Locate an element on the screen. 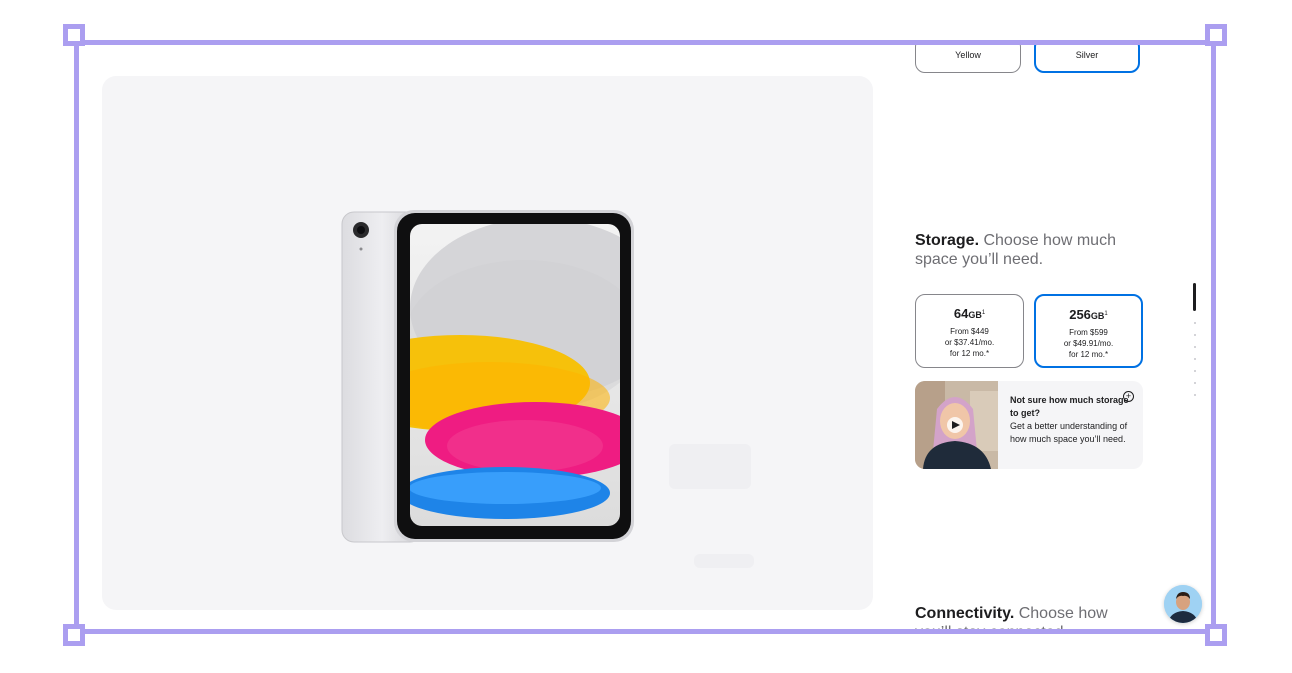 Image resolution: width=1292 pixels, height=673 pixels. resize-handle-bottom-left is located at coordinates (74, 635).